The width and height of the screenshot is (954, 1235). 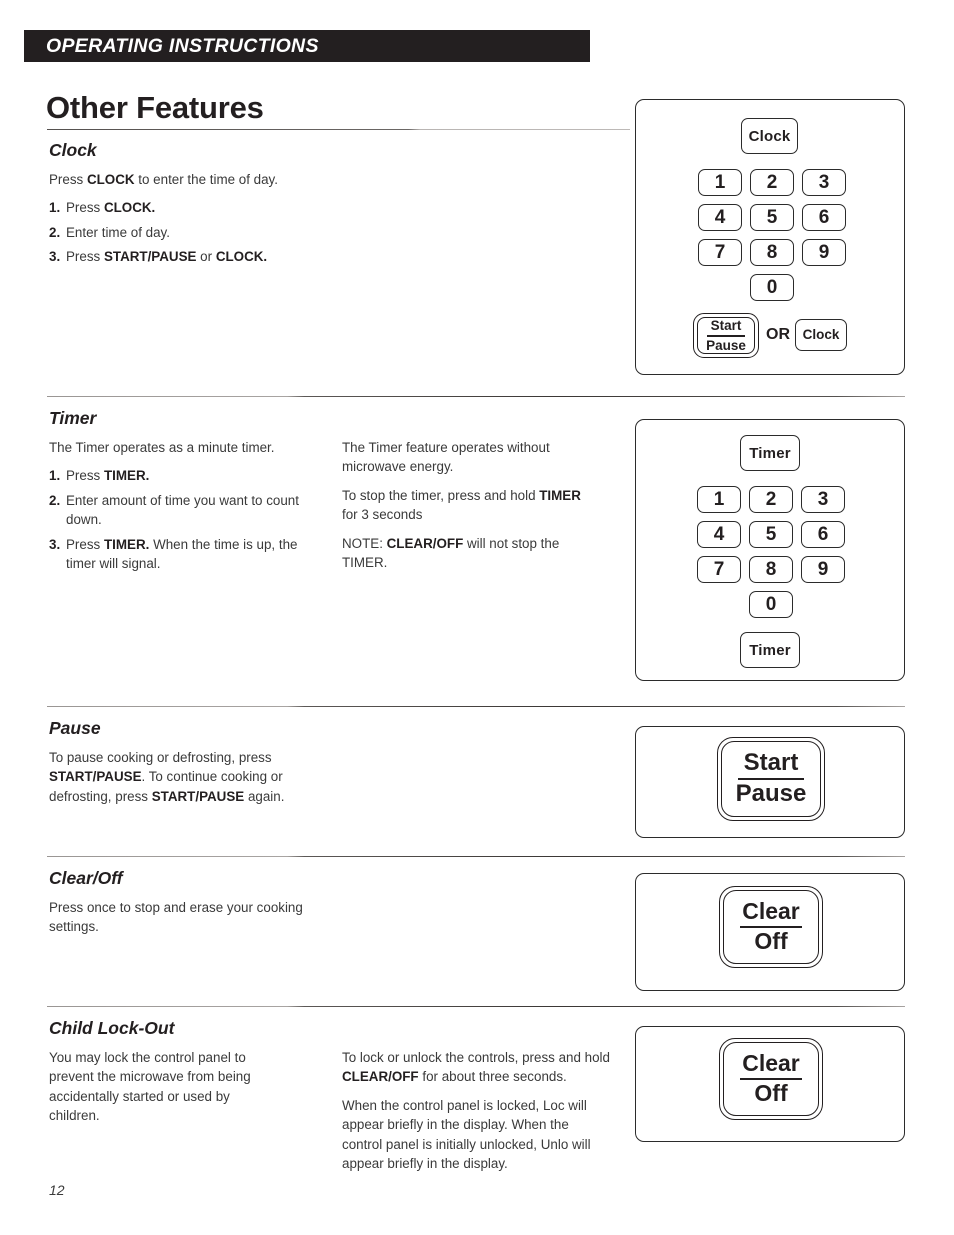 What do you see at coordinates (182, 45) in the screenshot?
I see `running-header-title: OPERATING INSTRUCTIONS` at bounding box center [182, 45].